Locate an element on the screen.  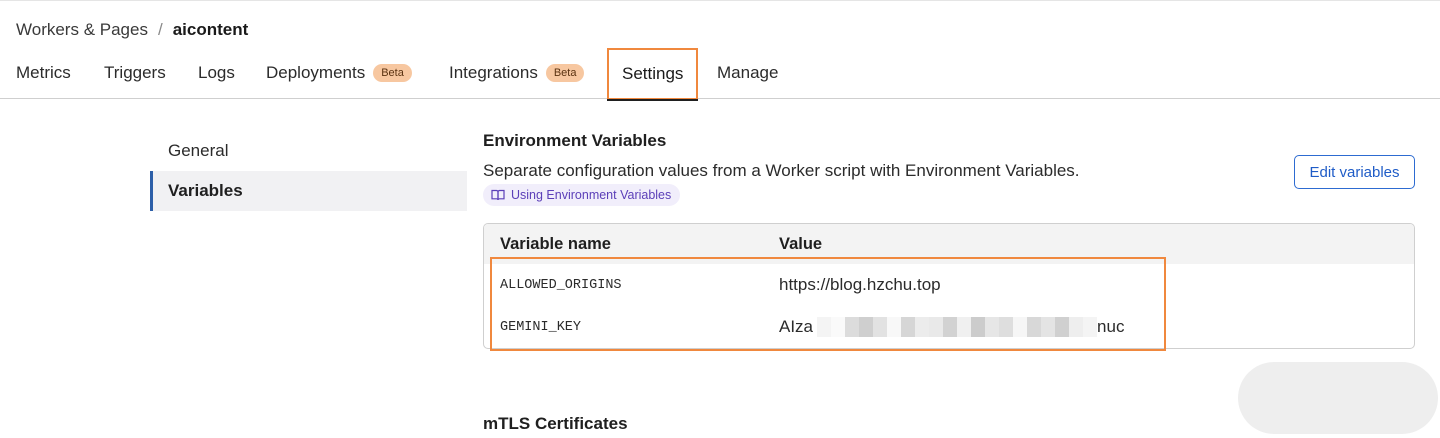
tab-deployments: Deployments Beta is located at coordinates (339, 73).